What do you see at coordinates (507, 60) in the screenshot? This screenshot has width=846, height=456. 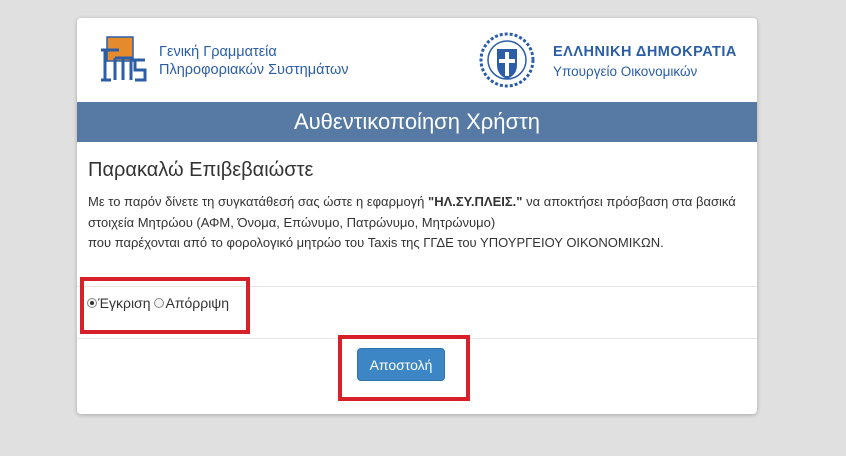 I see `greek-emblem-icon` at bounding box center [507, 60].